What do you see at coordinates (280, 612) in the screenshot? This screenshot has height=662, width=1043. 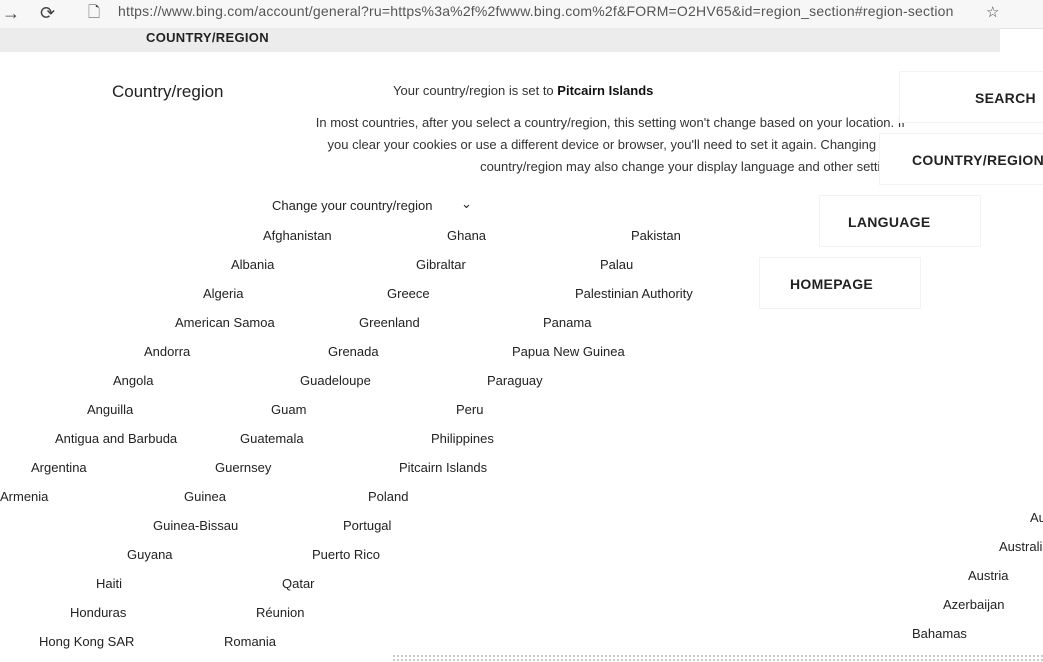 I see `country-option: Réunion` at bounding box center [280, 612].